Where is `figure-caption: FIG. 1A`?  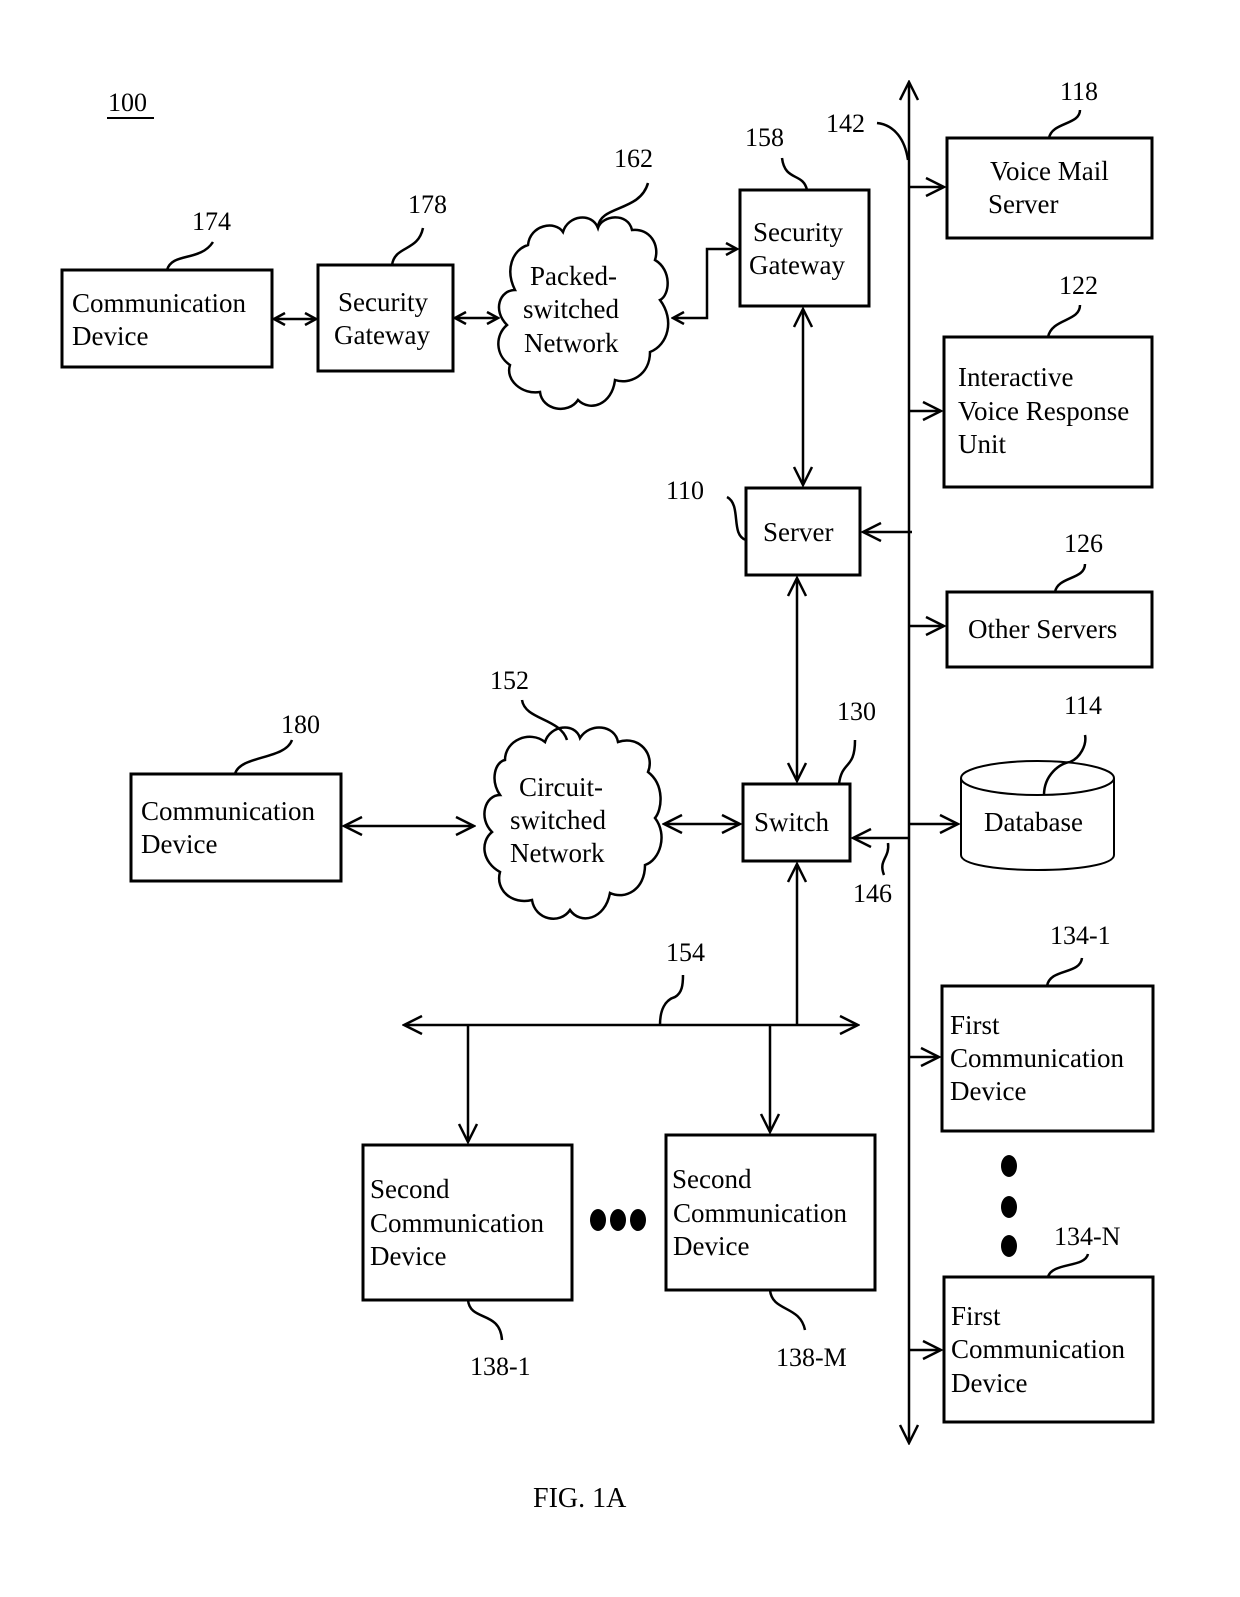 figure-caption: FIG. 1A is located at coordinates (580, 1498).